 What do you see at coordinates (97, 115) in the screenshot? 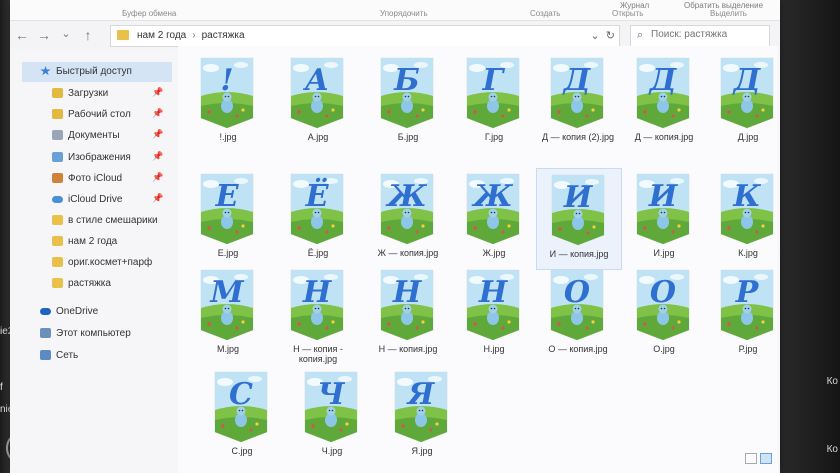
I see `sidebar-item: Рабочий стол 📌` at bounding box center [97, 115].